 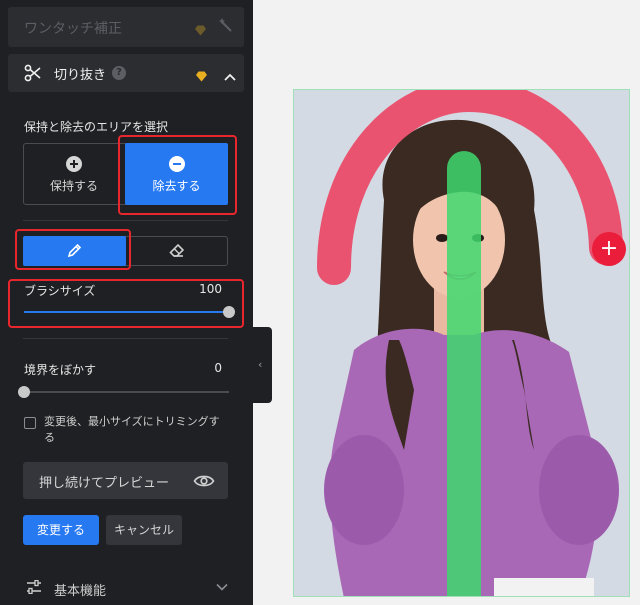 I want to click on eraser-tool-button, so click(x=177, y=251).